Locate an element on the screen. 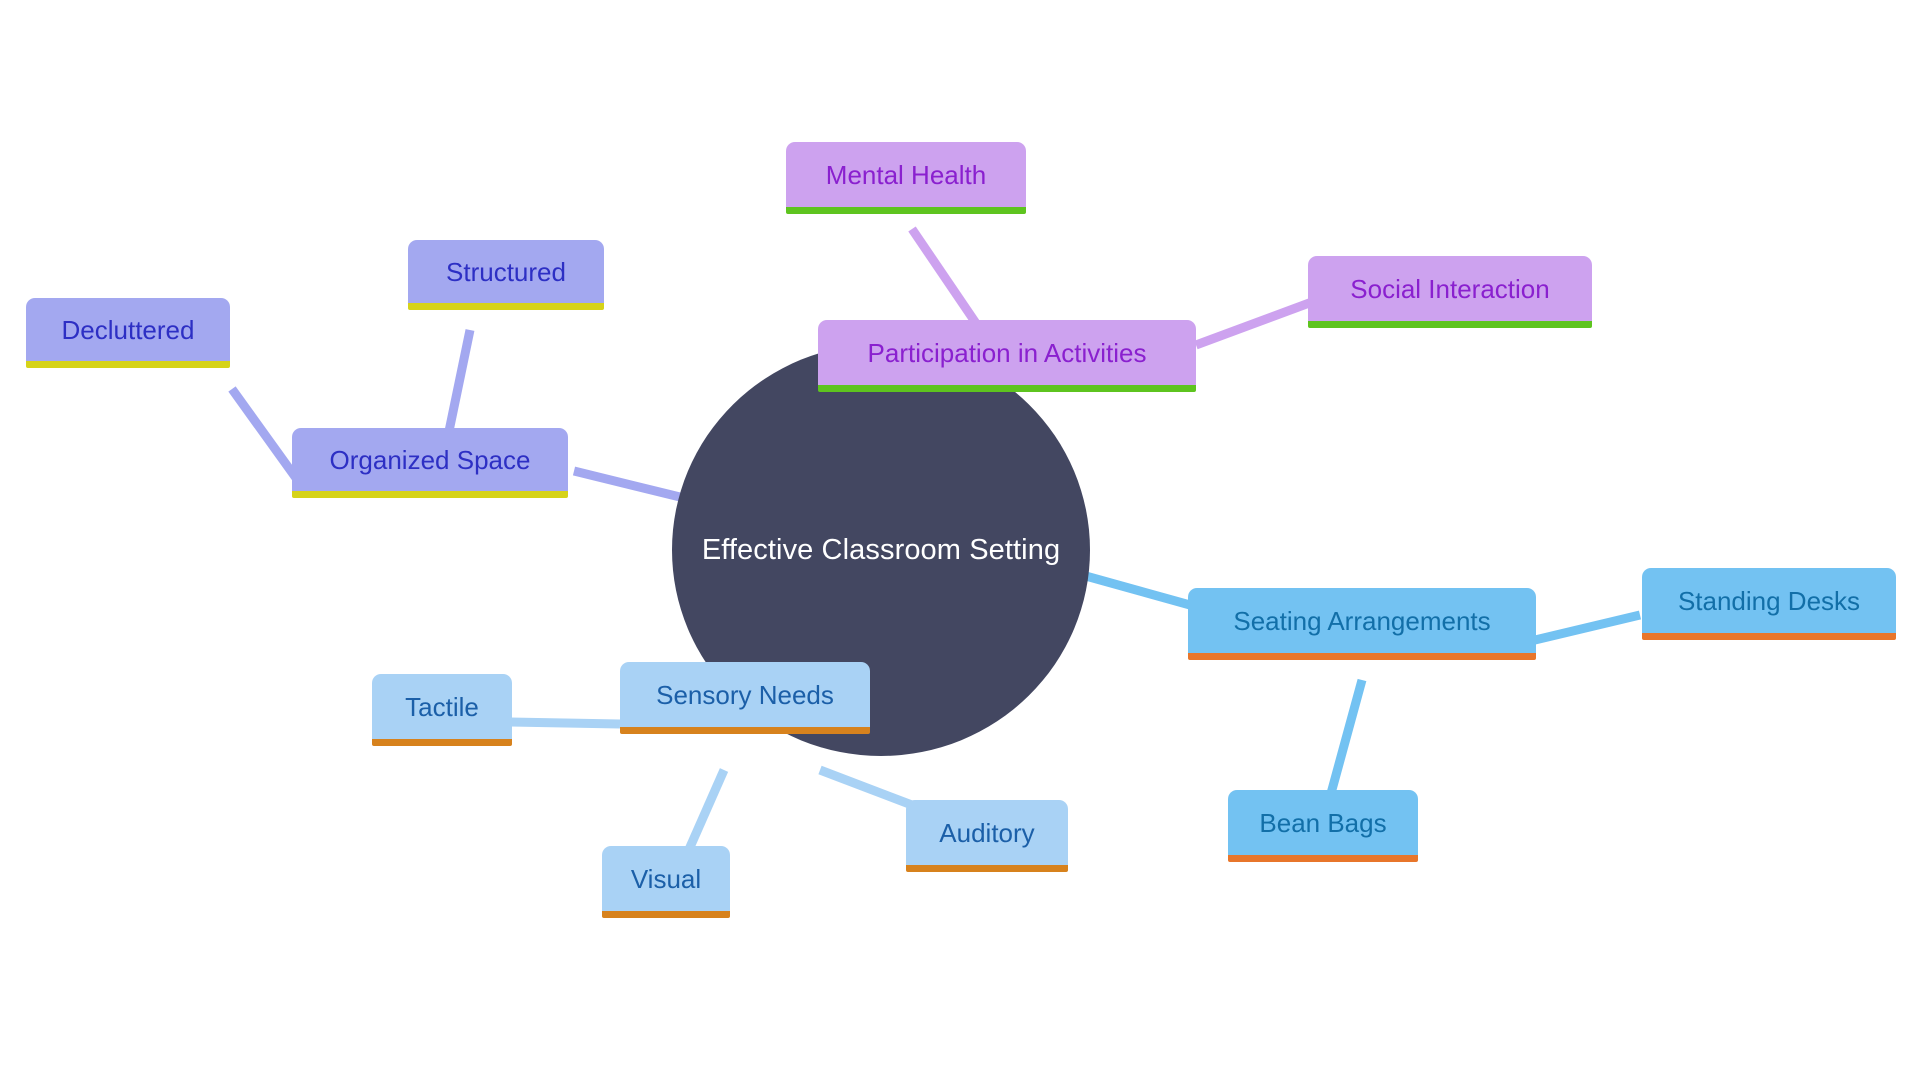  edge-seating-standing-desks is located at coordinates (1587, 627).